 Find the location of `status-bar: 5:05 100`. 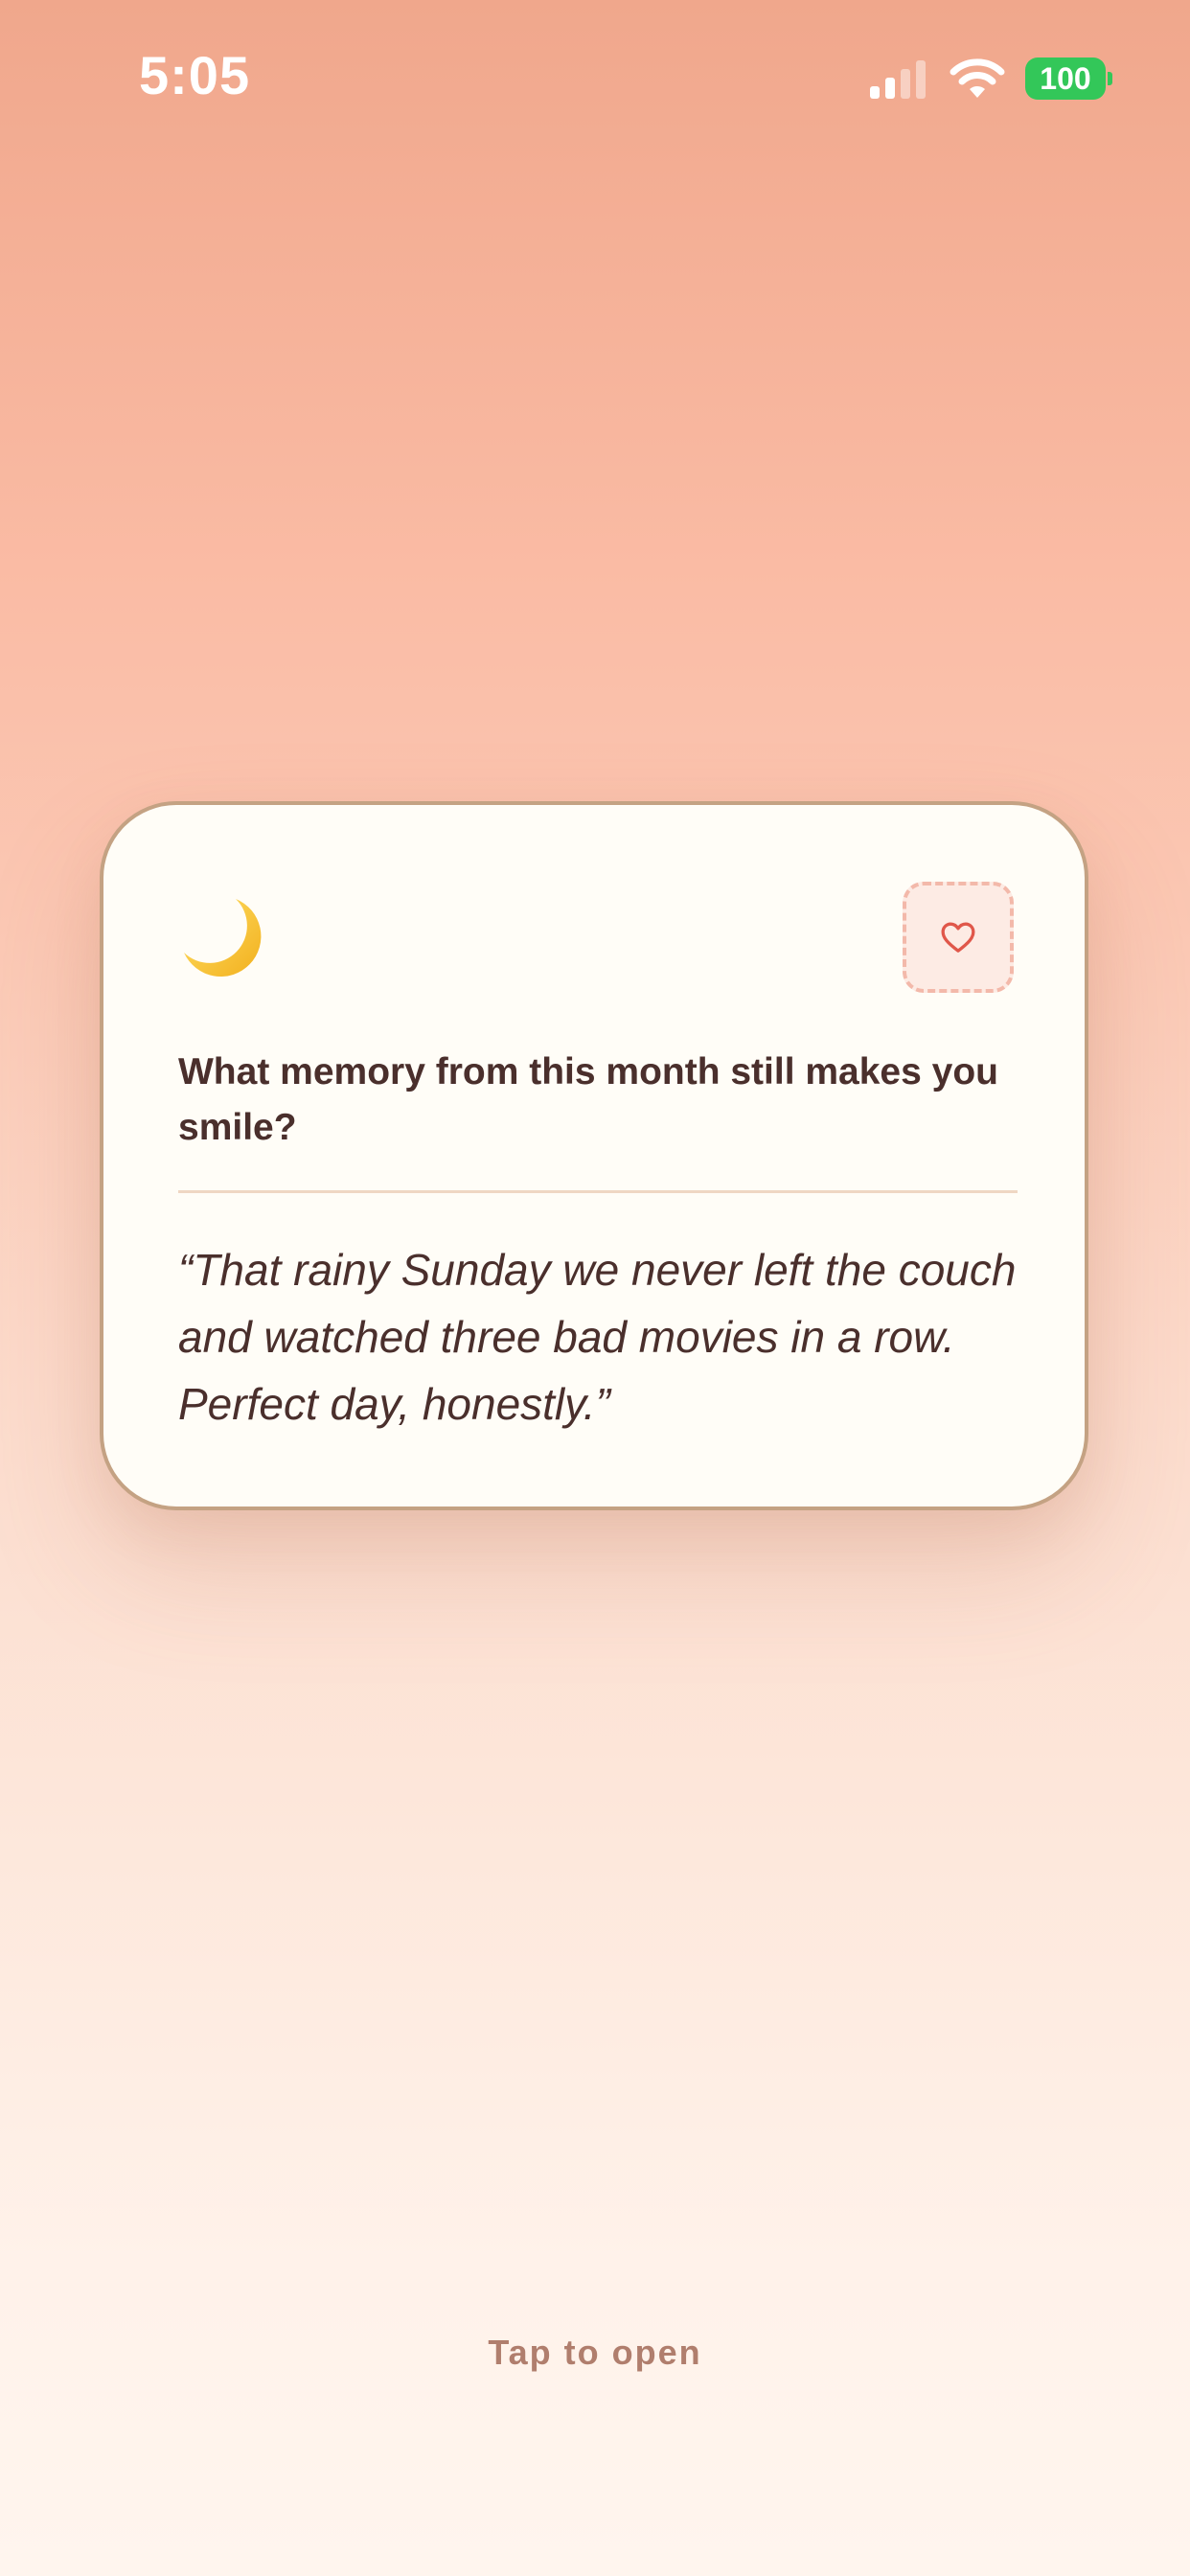

status-bar: 5:05 100 is located at coordinates (595, 79).